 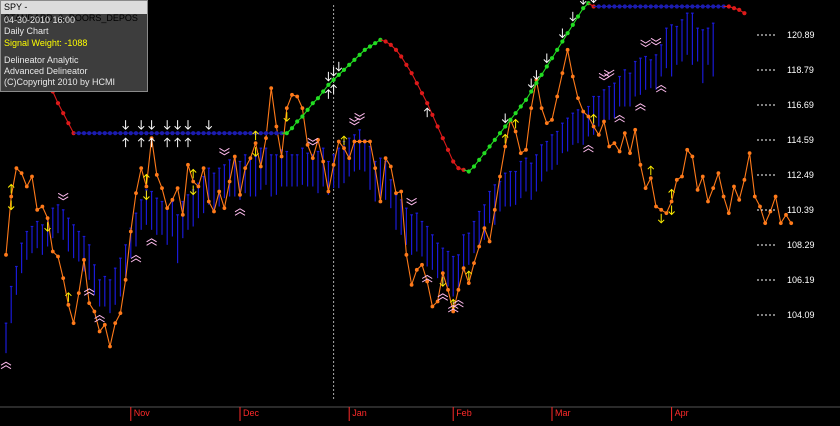 What do you see at coordinates (801, 280) in the screenshot?
I see `y-axis-tick-label: 106.19` at bounding box center [801, 280].